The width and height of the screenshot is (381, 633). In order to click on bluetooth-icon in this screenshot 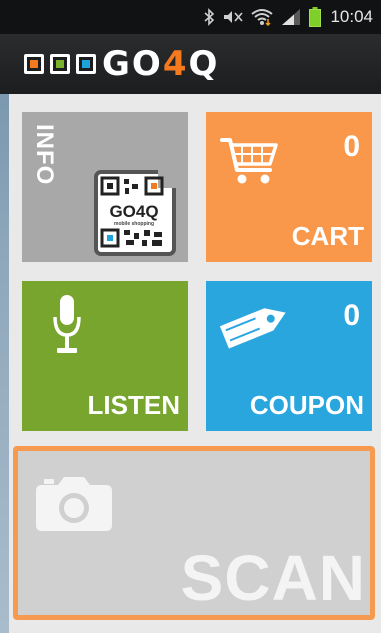, I will do `click(209, 17)`.